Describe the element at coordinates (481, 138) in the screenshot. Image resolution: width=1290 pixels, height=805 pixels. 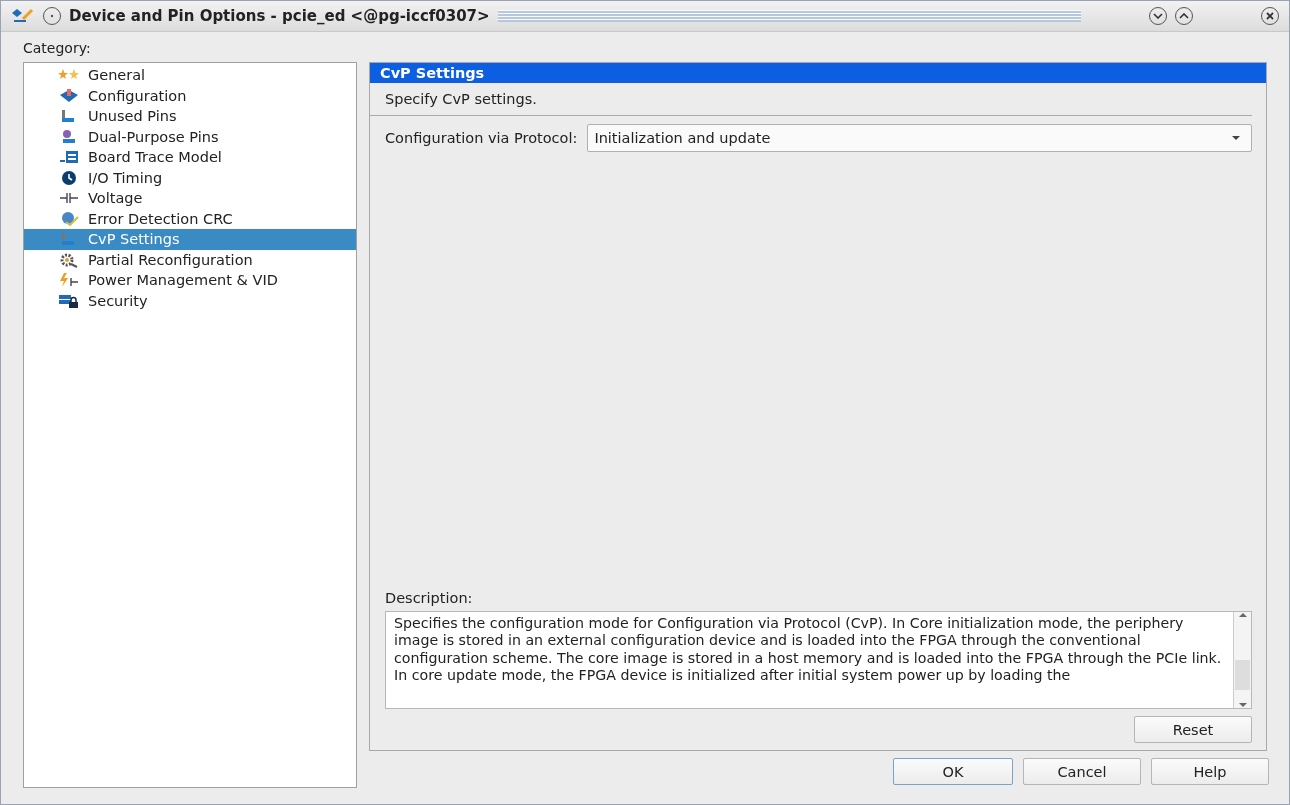
I see `field-label: Configuration via Protocol:` at that location.